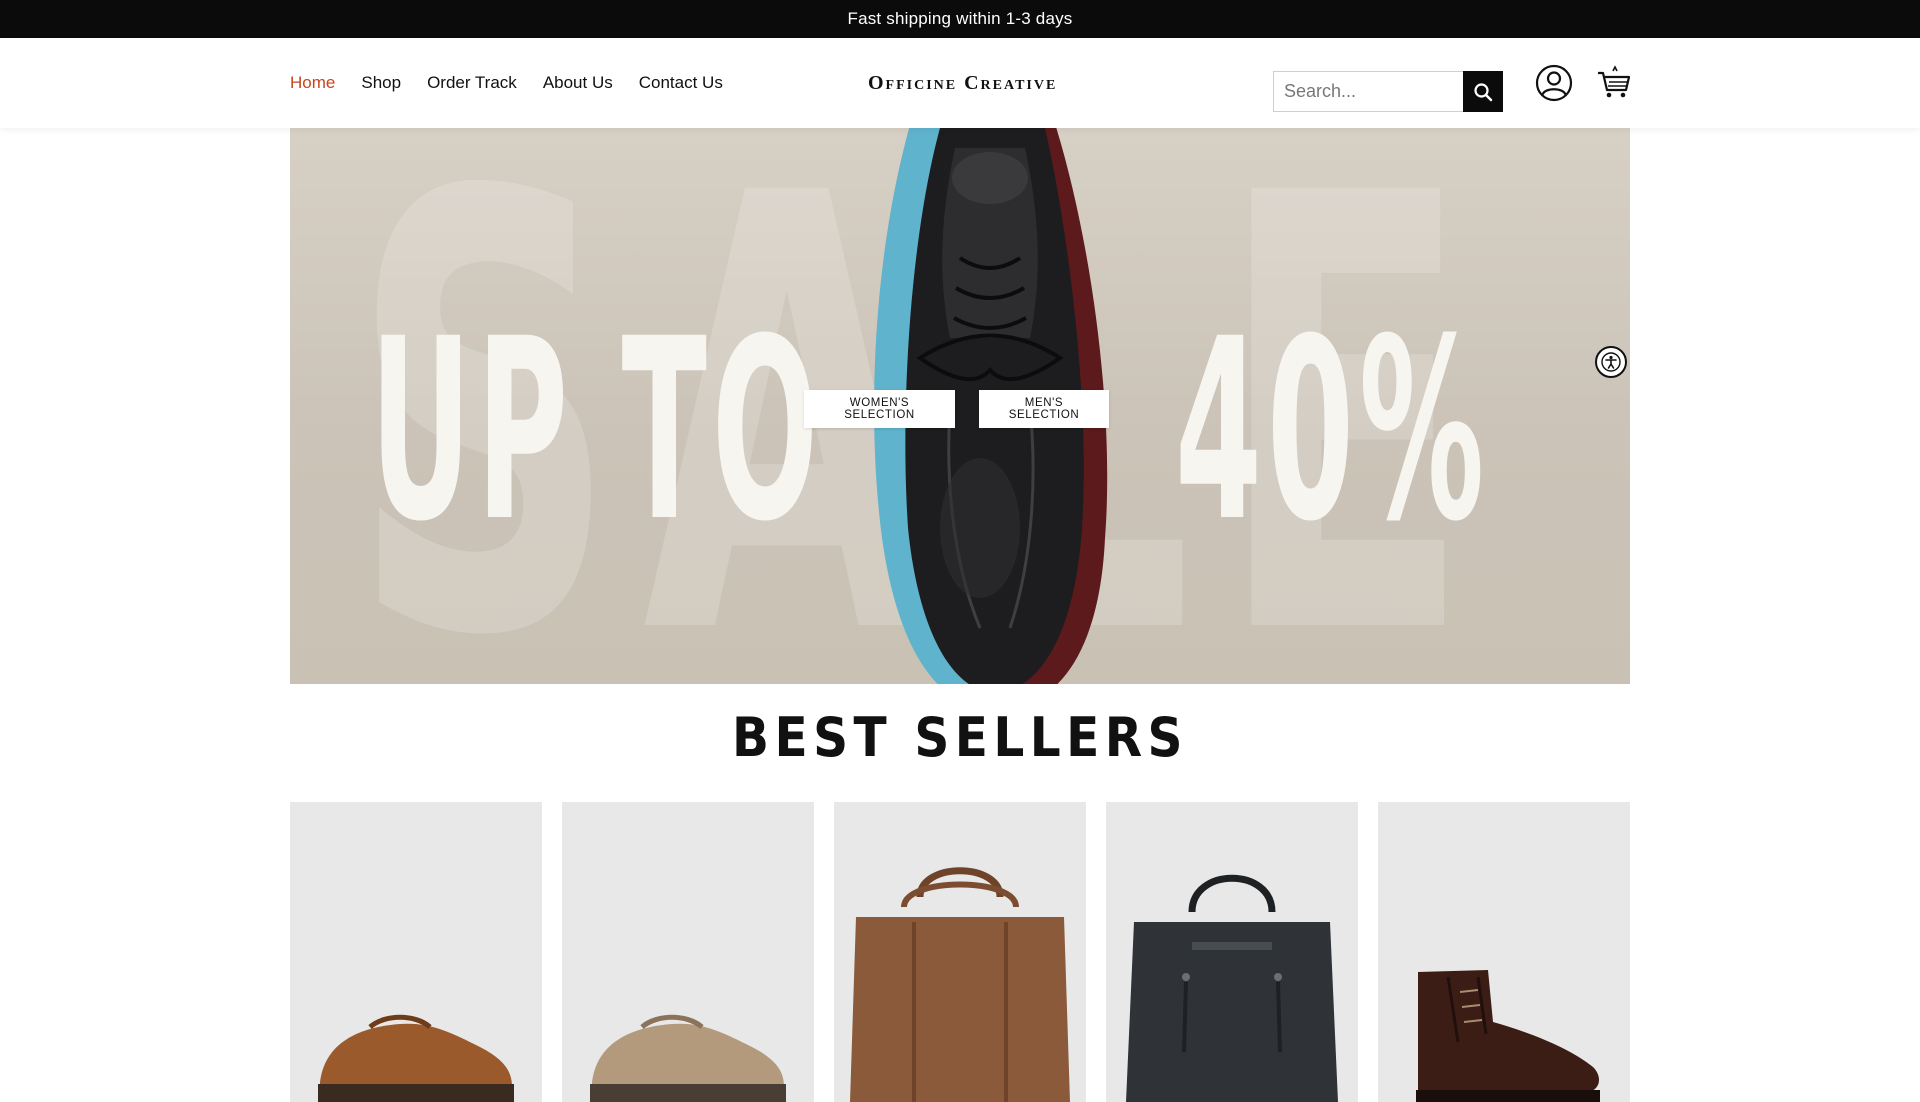  I want to click on product-card-boot, so click(1504, 952).